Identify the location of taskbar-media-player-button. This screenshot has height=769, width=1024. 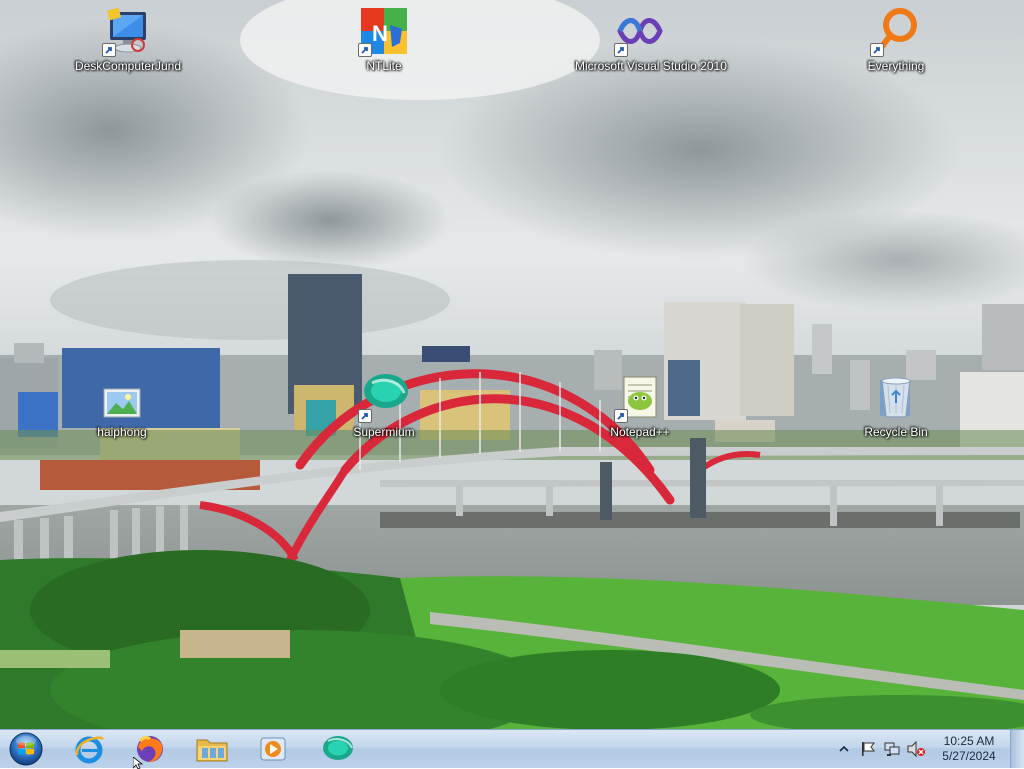
(273, 749).